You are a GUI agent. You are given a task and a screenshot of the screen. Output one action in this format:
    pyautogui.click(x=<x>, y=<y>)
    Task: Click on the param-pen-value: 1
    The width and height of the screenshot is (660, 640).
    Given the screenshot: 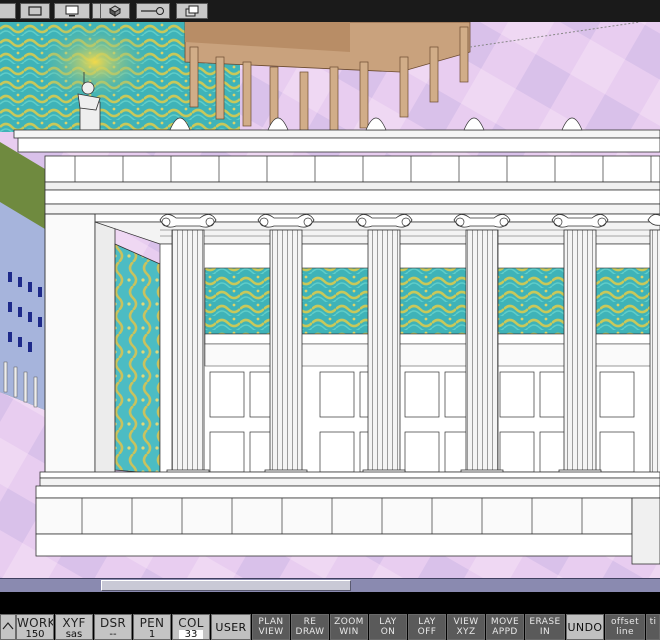 What is the action you would take?
    pyautogui.click(x=152, y=634)
    